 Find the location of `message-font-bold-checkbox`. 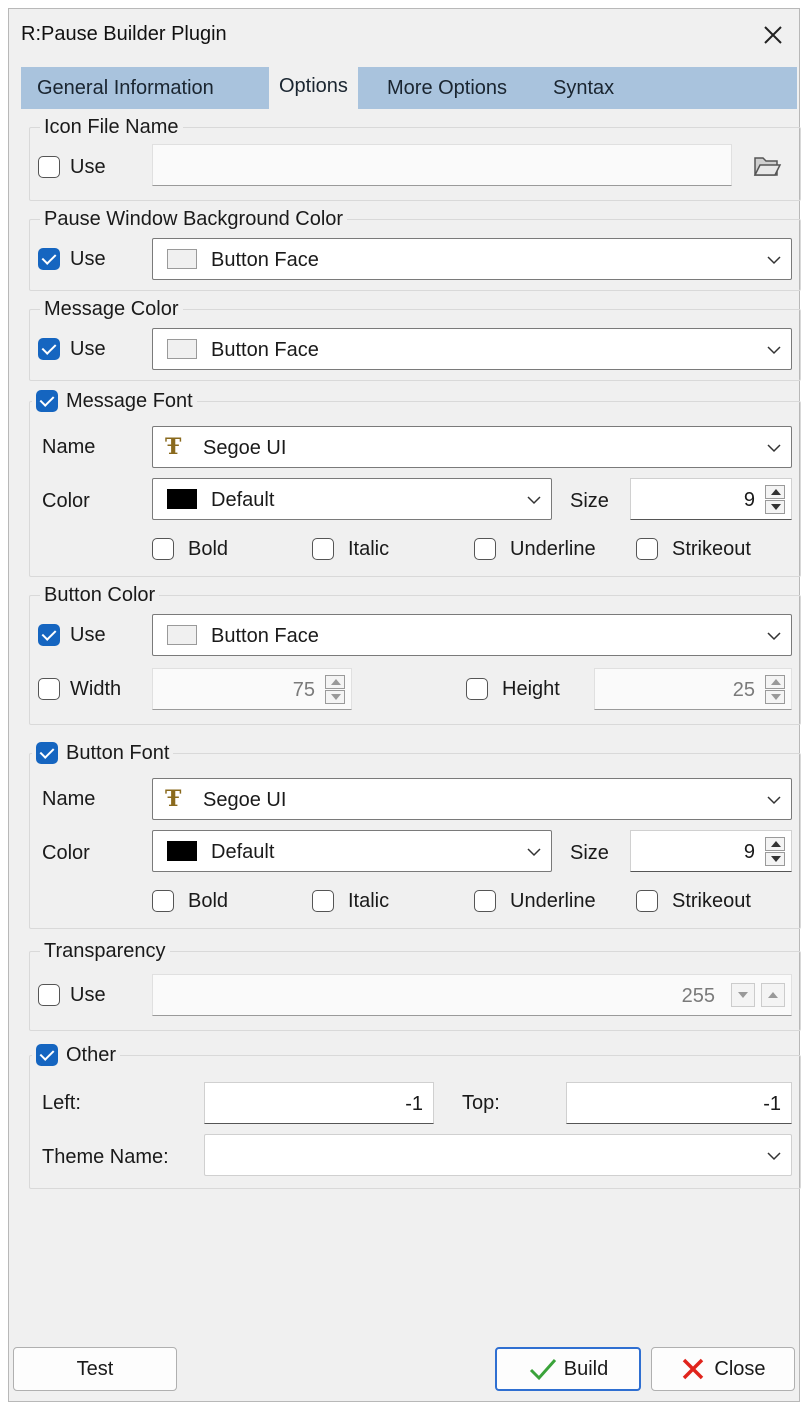

message-font-bold-checkbox is located at coordinates (163, 549).